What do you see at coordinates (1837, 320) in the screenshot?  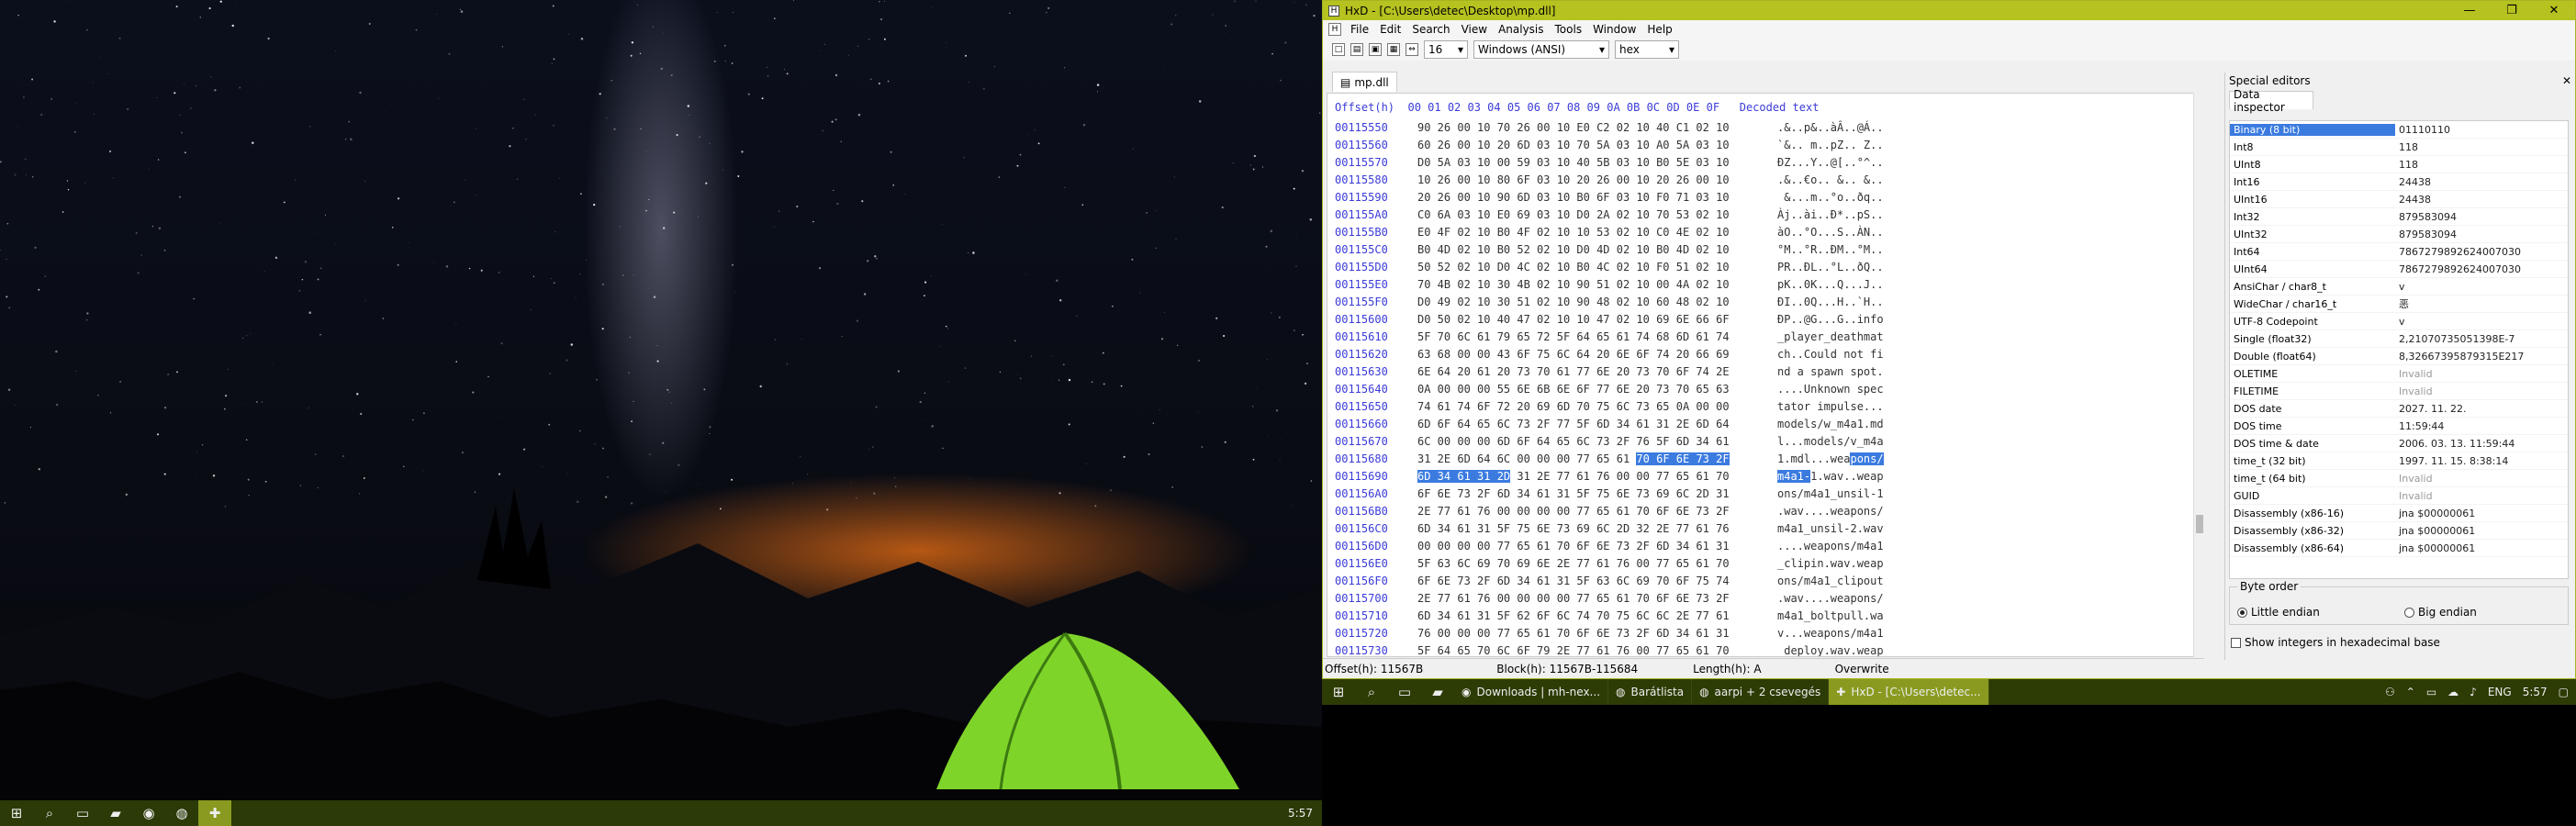 I see `row-decoded: ÐP..@G...G..info` at bounding box center [1837, 320].